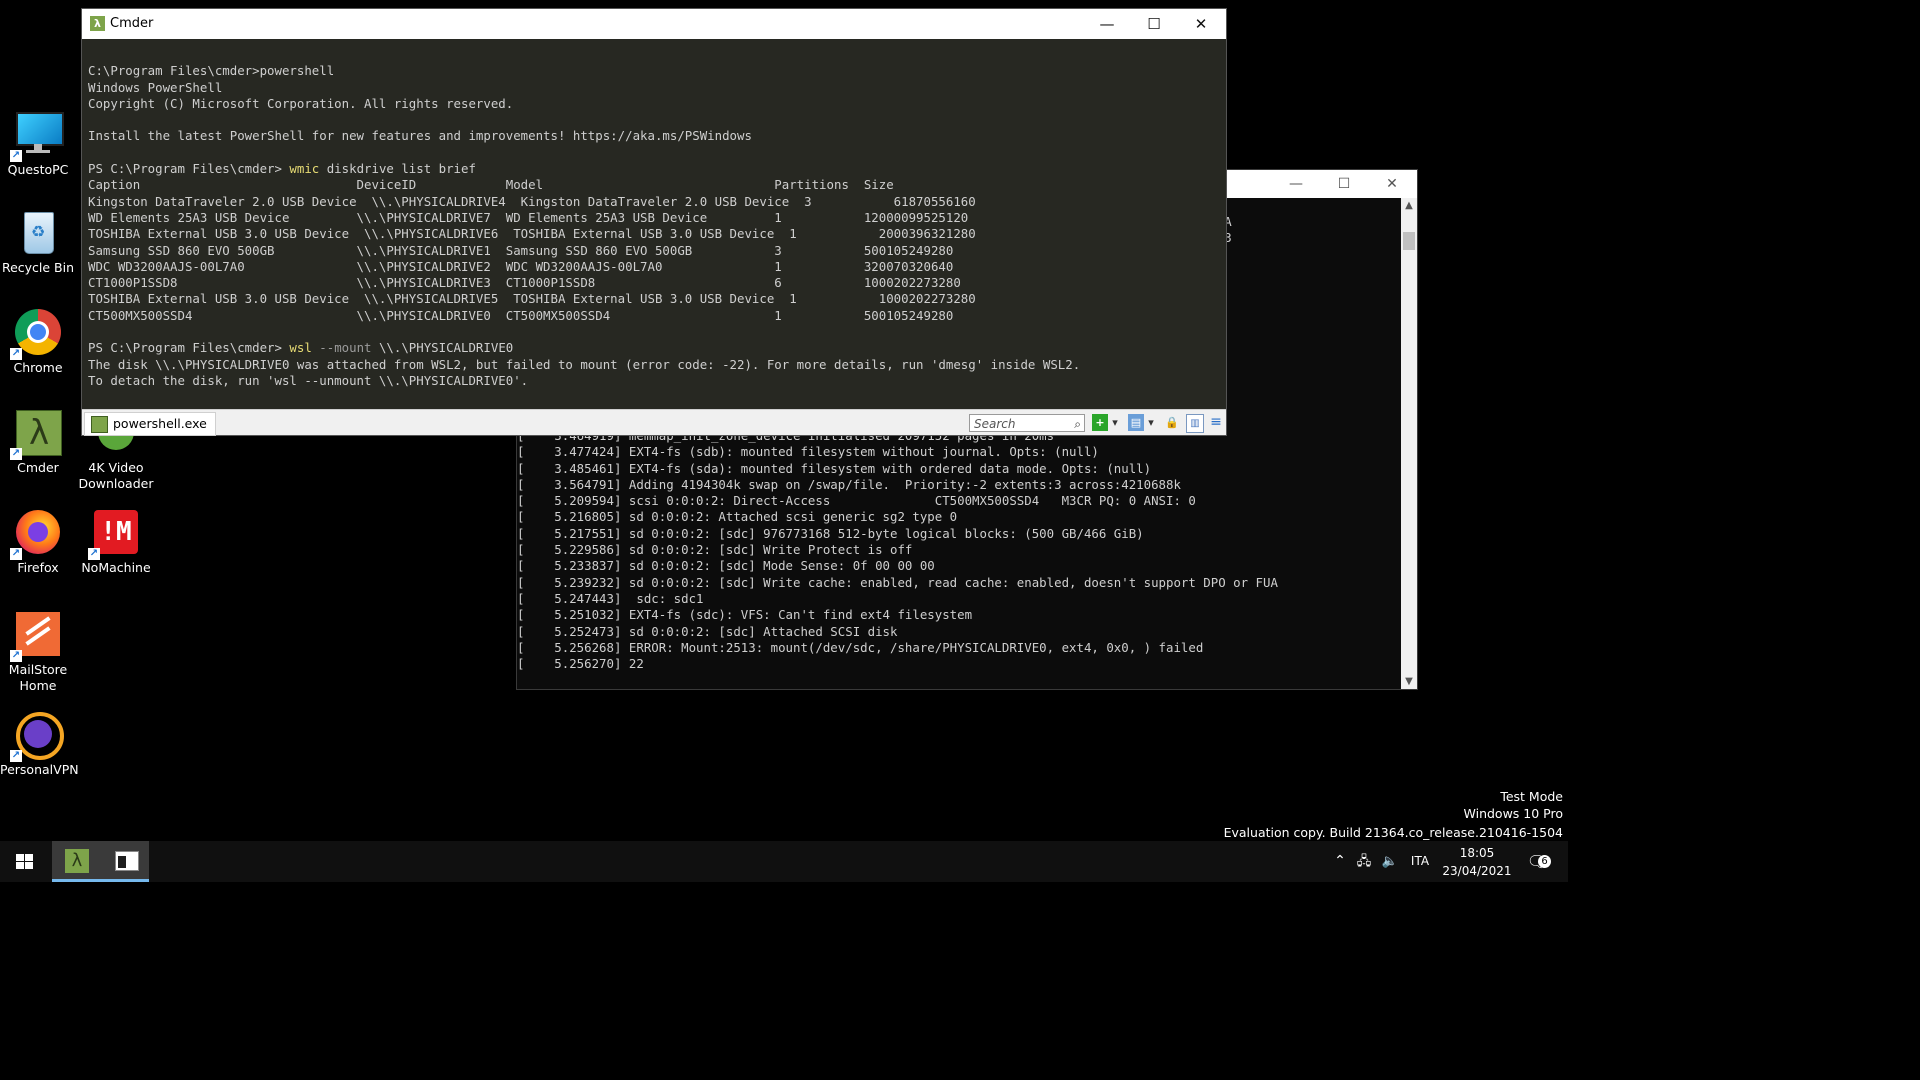 This screenshot has height=1080, width=1920. Describe the element at coordinates (38, 170) in the screenshot. I see `desktop-icon-label: QuestoPC` at that location.